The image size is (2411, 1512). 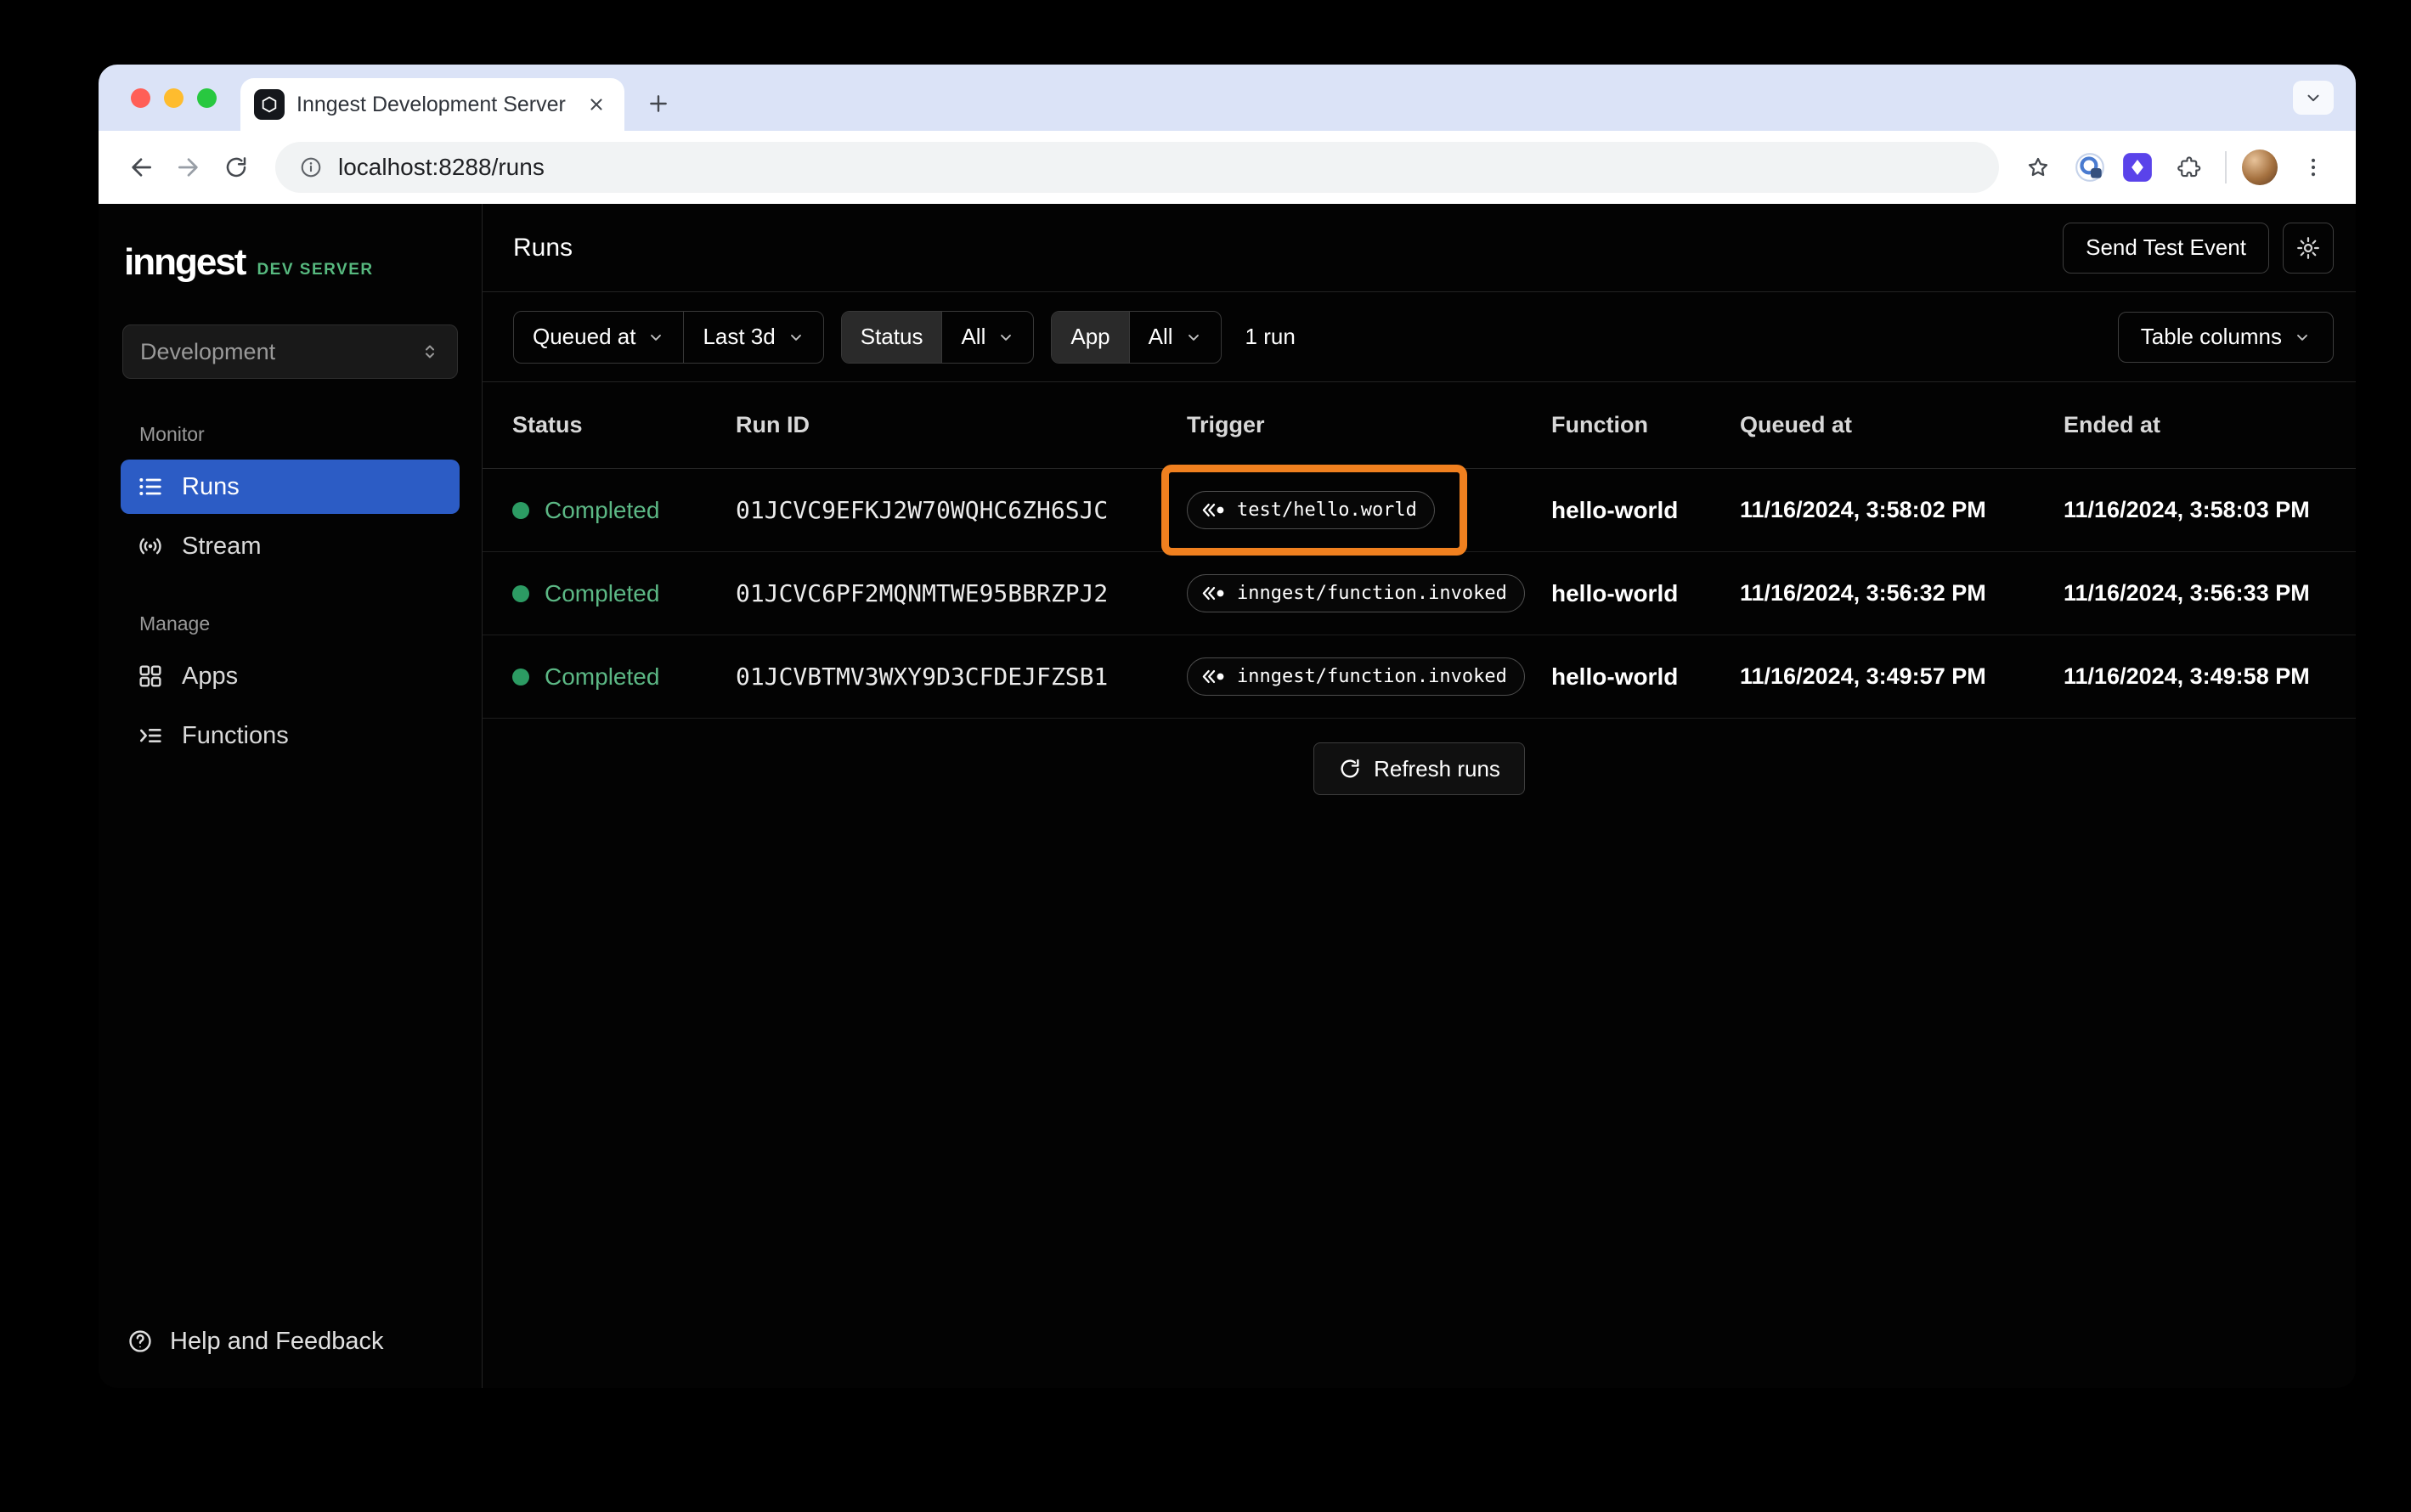 What do you see at coordinates (172, 434) in the screenshot?
I see `section-label-monitor: Monitor` at bounding box center [172, 434].